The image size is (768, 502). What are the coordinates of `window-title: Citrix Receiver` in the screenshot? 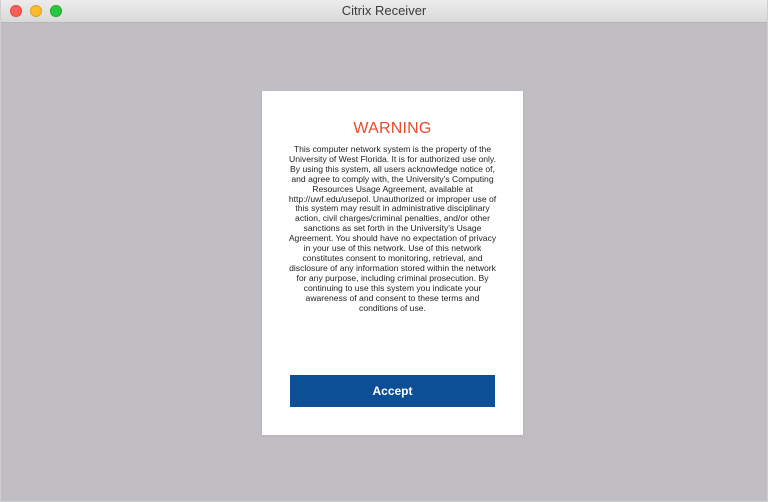 It's located at (384, 10).